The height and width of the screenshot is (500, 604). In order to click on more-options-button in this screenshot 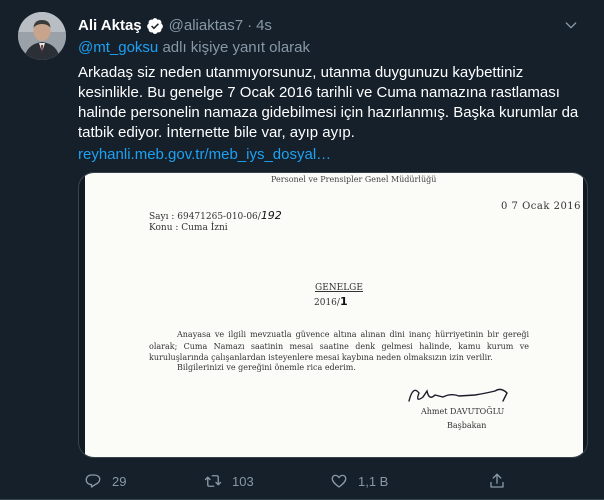, I will do `click(571, 25)`.